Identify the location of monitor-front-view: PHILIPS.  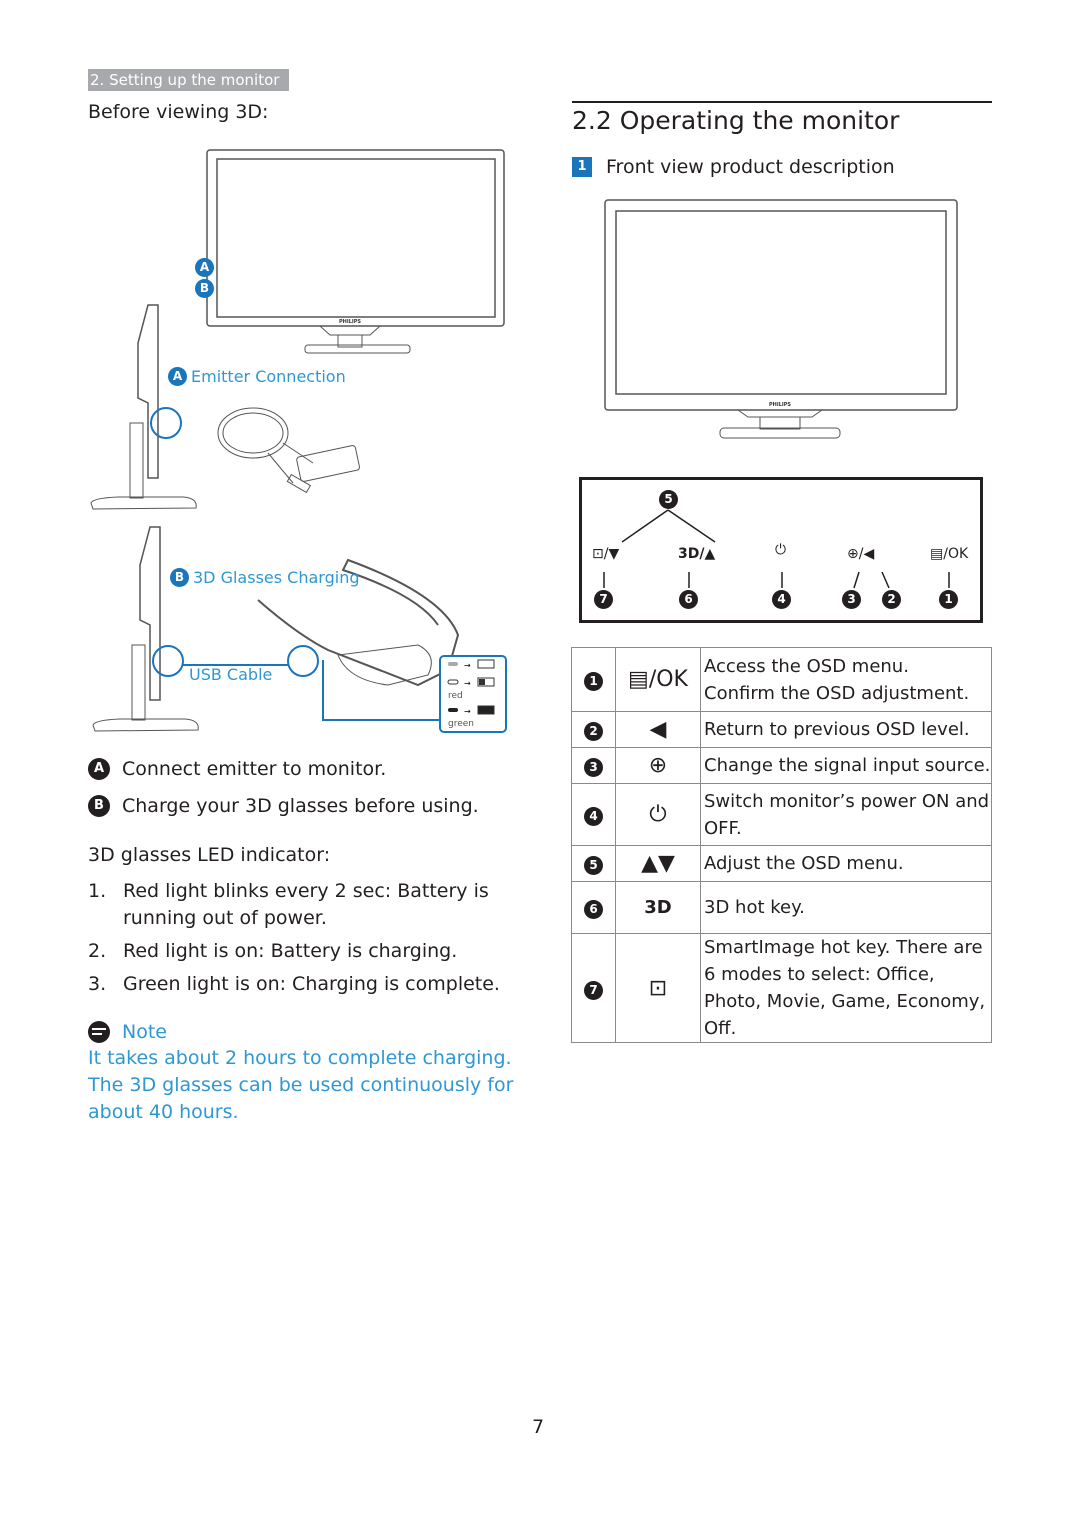
(781, 319).